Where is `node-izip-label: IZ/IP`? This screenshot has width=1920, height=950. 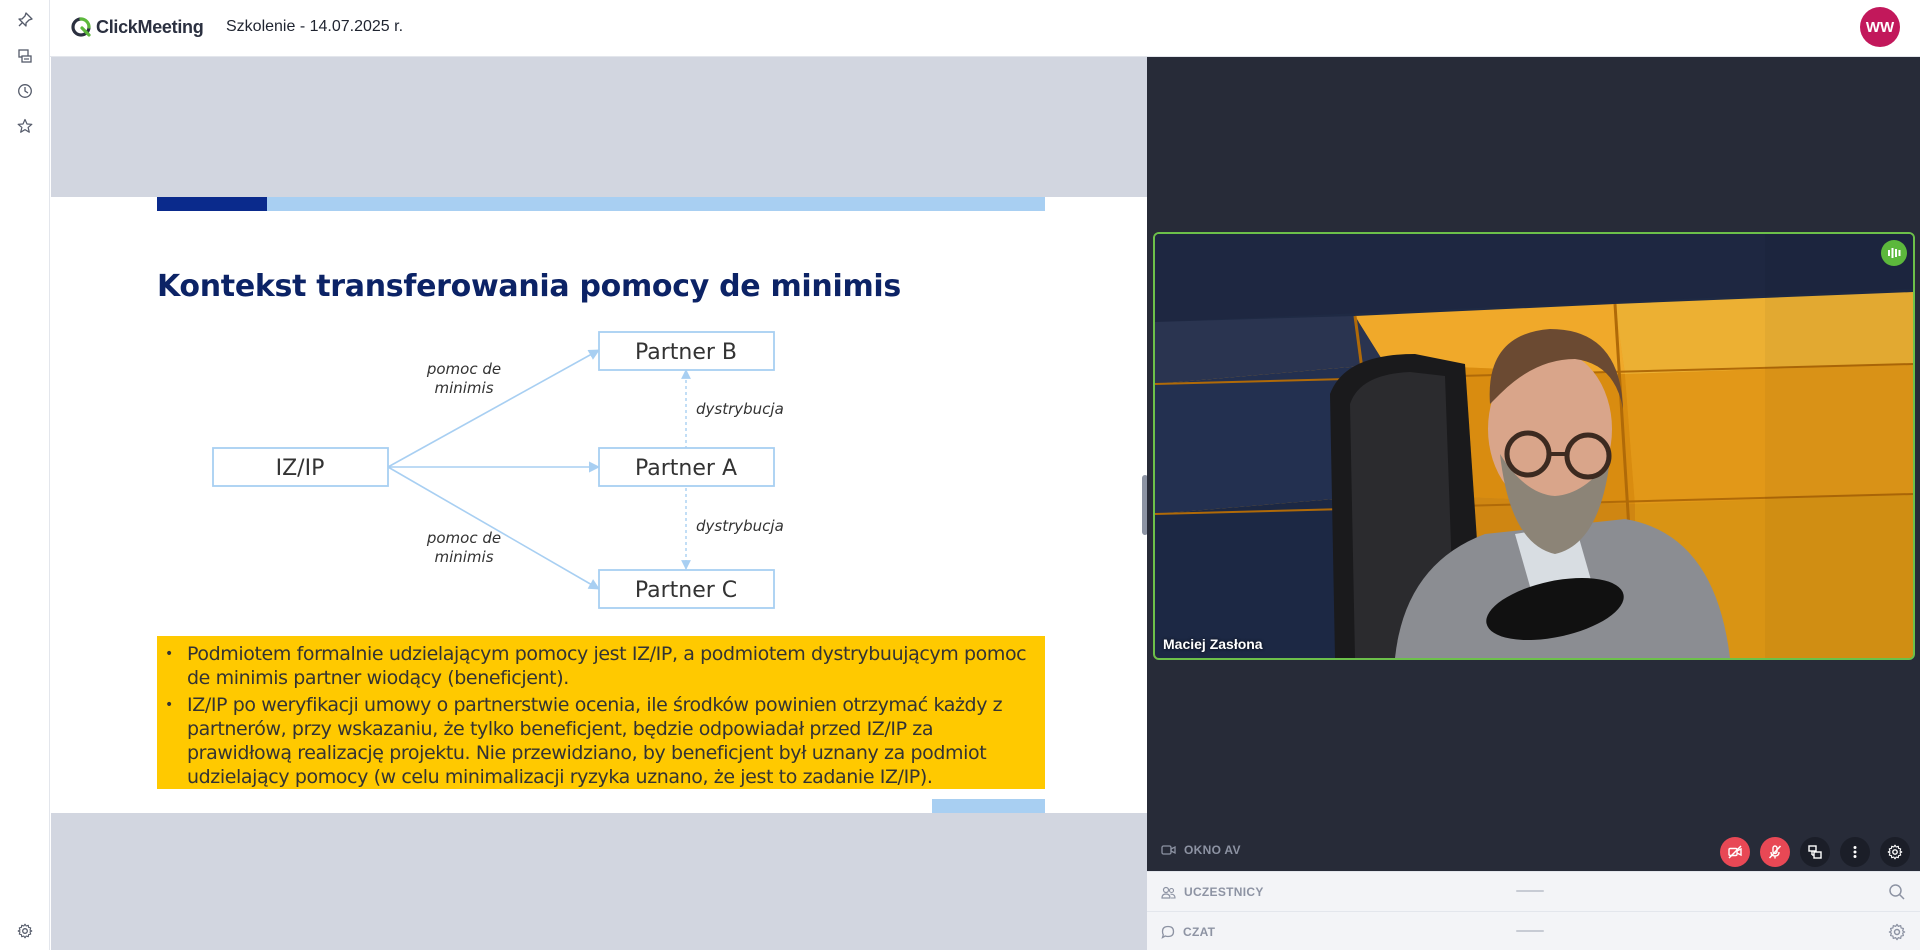
node-izip-label: IZ/IP is located at coordinates (300, 468).